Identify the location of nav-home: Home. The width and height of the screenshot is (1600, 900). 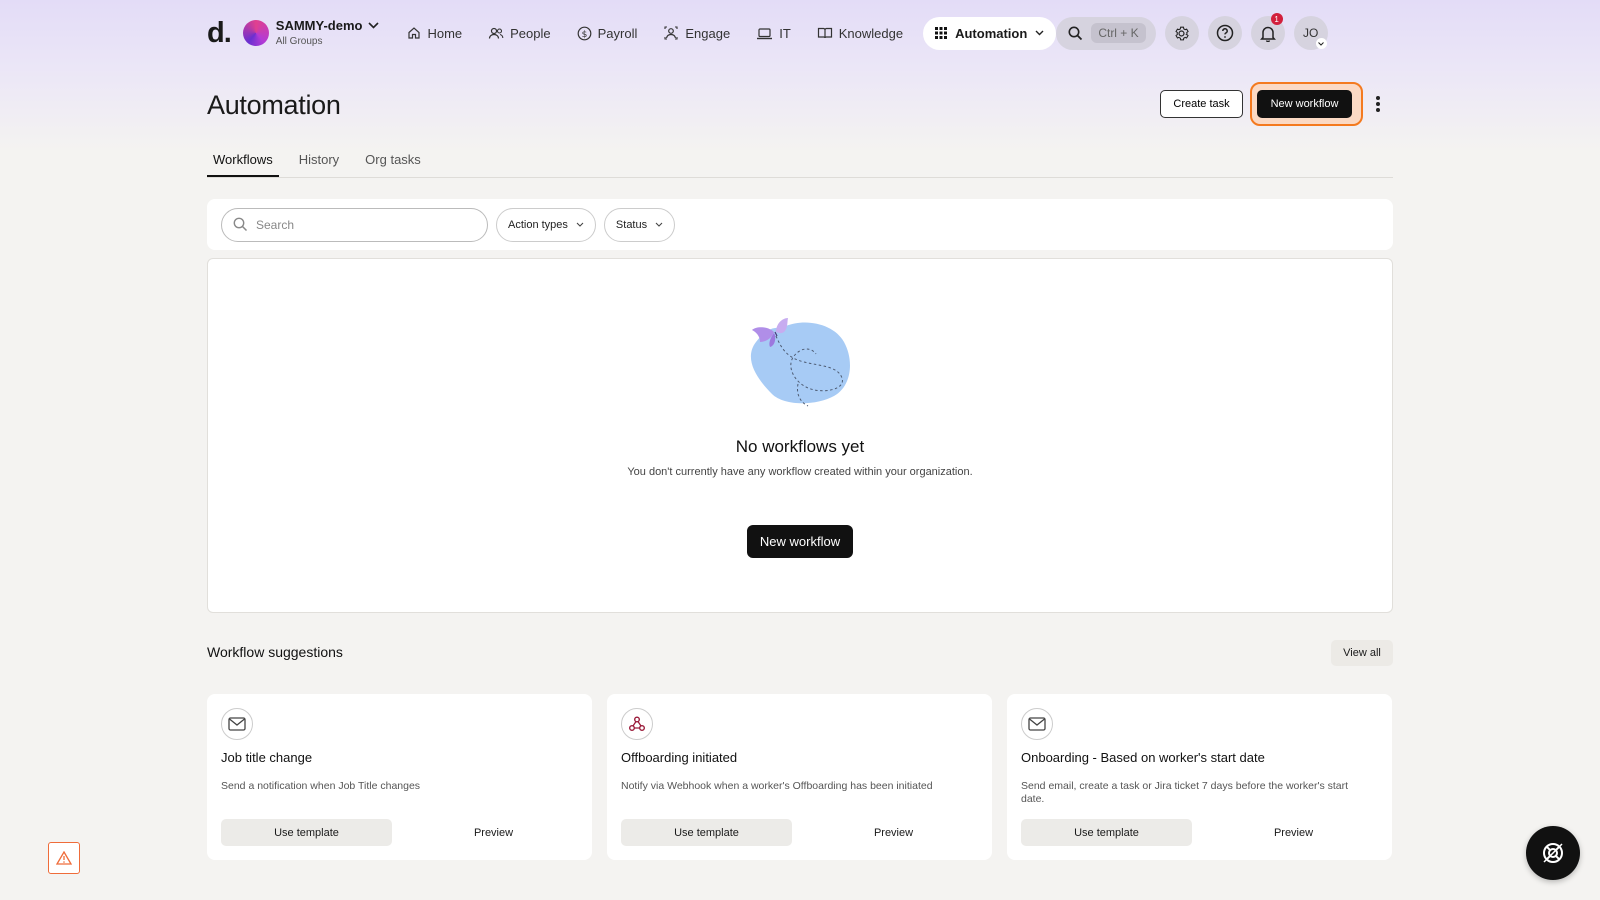
(434, 33).